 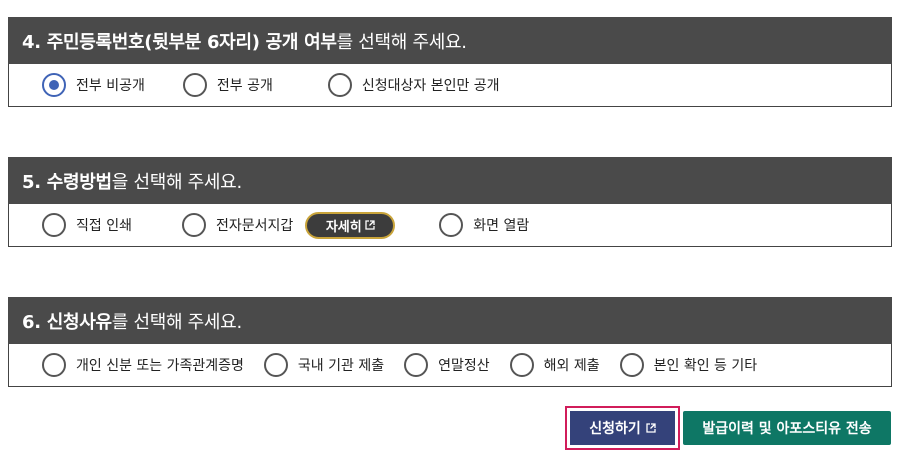 I want to click on radio-option-identity-family: 개인 신분 또는 가족관계증명, so click(x=143, y=365).